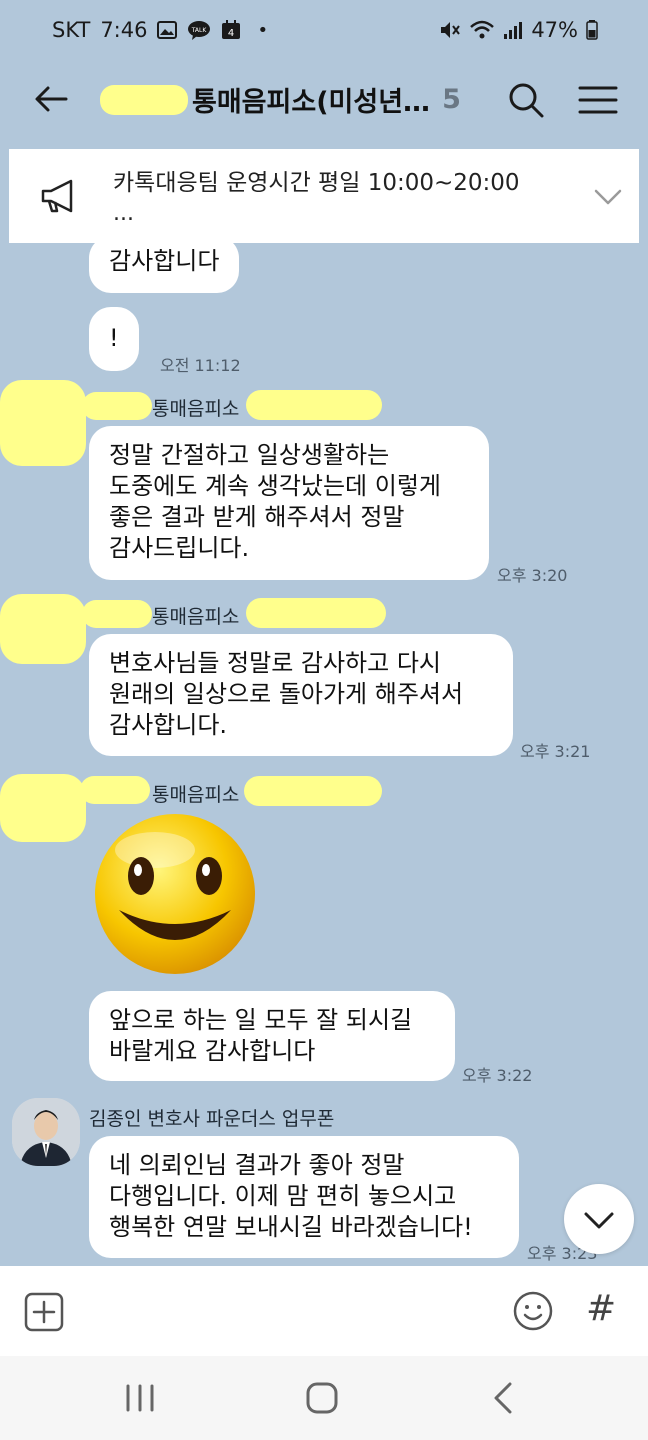 This screenshot has width=648, height=1440. What do you see at coordinates (71, 30) in the screenshot?
I see `carrier-label: SKT` at bounding box center [71, 30].